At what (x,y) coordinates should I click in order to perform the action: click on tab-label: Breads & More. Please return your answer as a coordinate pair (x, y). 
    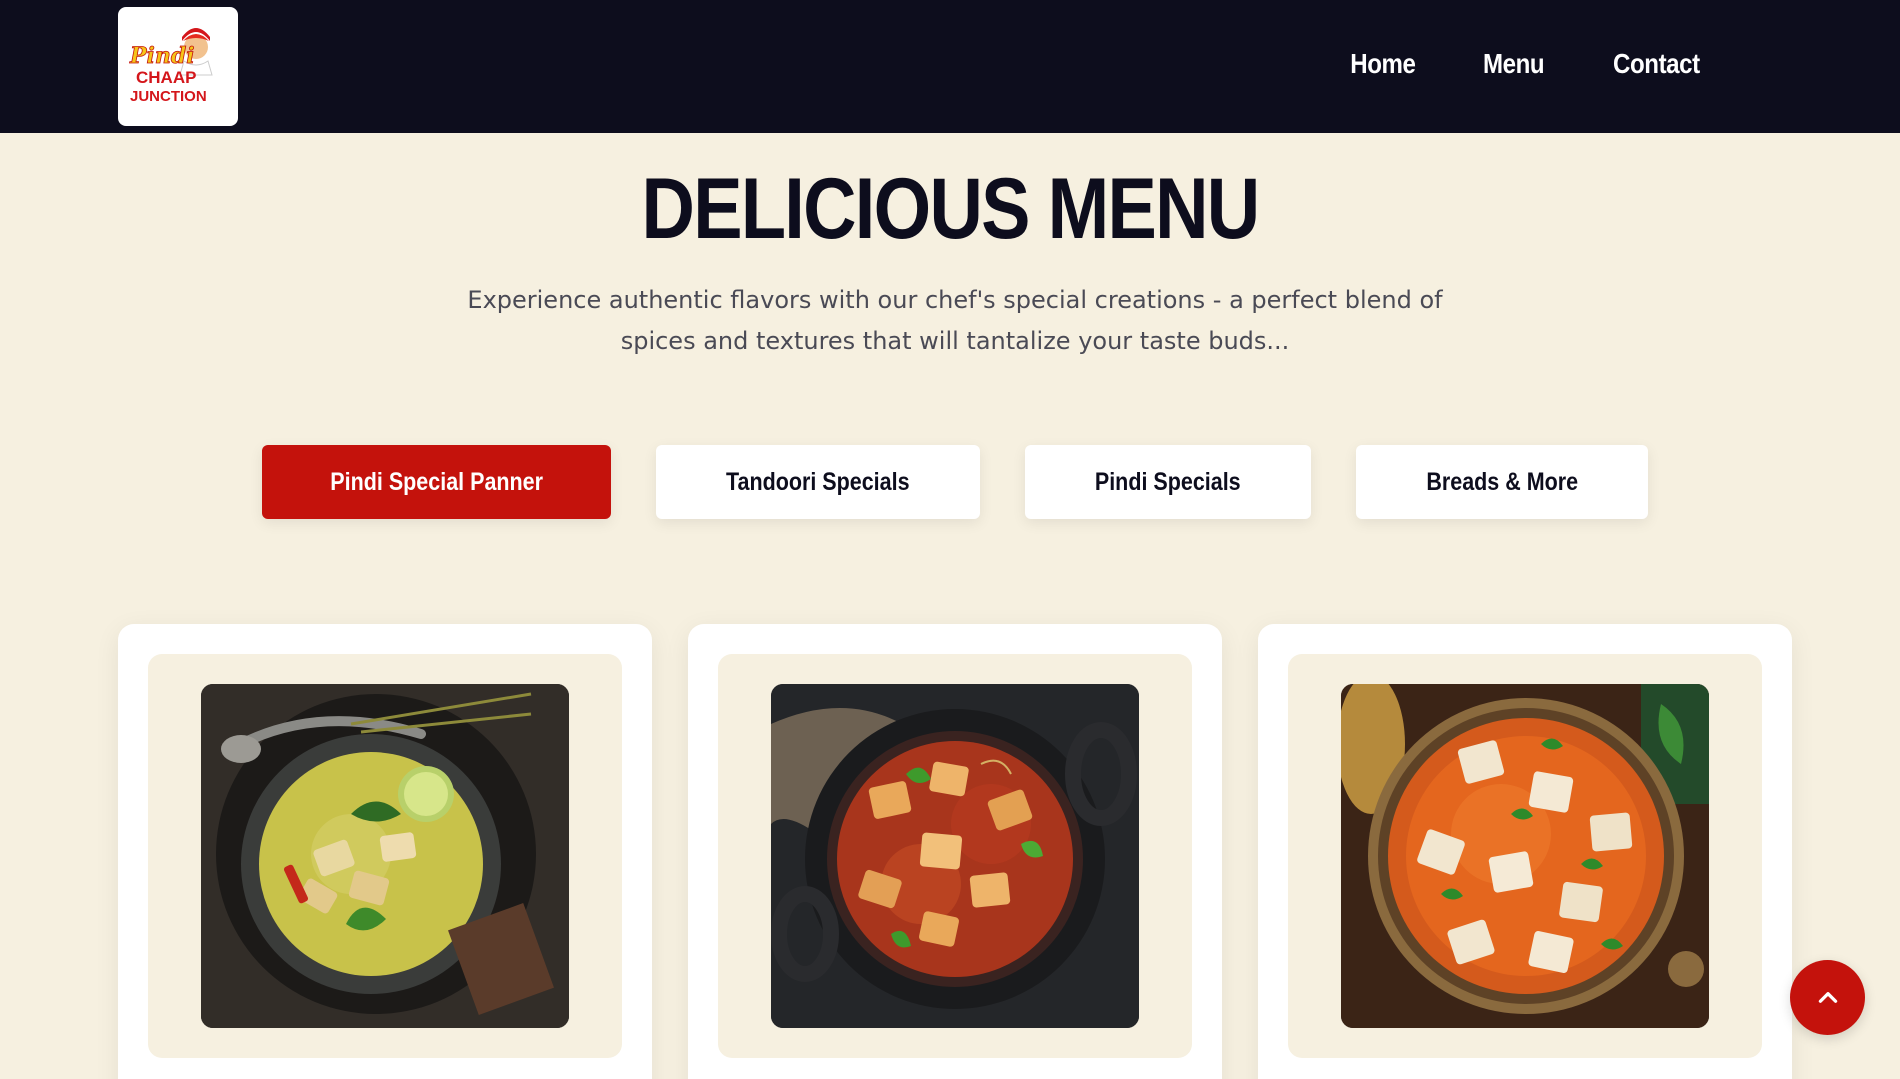
    Looking at the image, I should click on (1502, 481).